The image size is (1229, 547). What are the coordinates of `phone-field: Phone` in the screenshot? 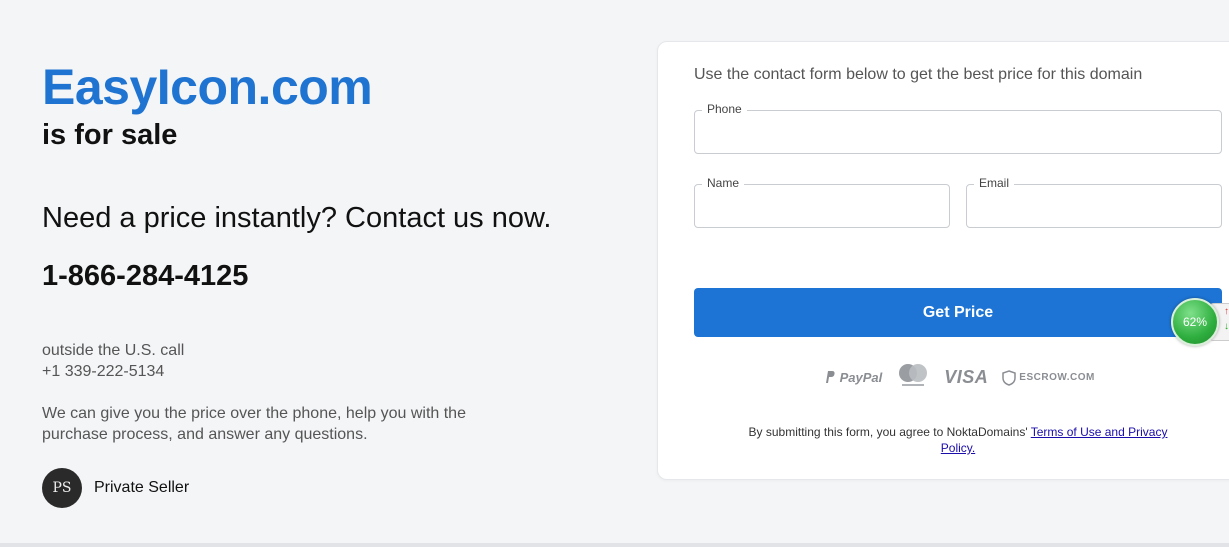 It's located at (958, 128).